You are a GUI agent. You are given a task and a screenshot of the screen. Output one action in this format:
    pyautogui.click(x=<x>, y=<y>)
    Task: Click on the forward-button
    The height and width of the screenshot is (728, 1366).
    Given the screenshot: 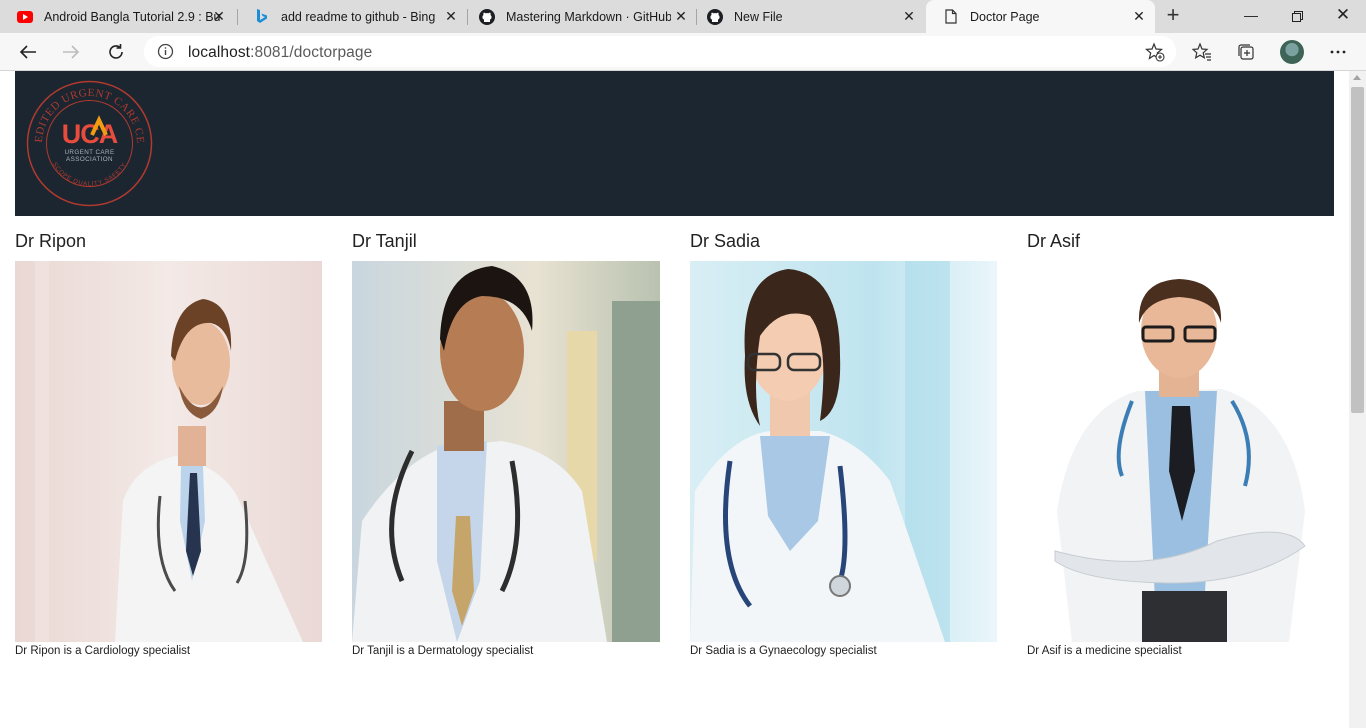 What is the action you would take?
    pyautogui.click(x=71, y=52)
    